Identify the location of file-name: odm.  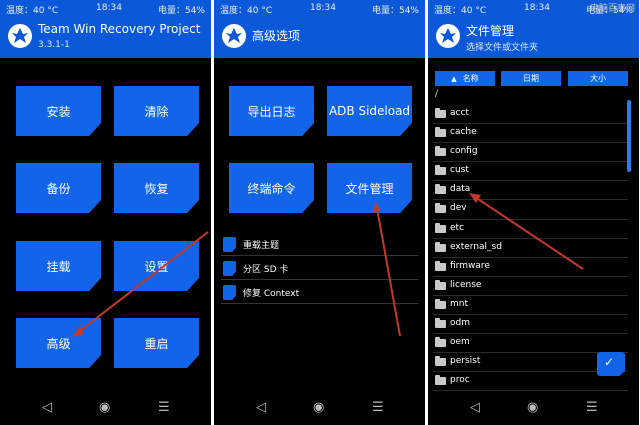
(460, 323).